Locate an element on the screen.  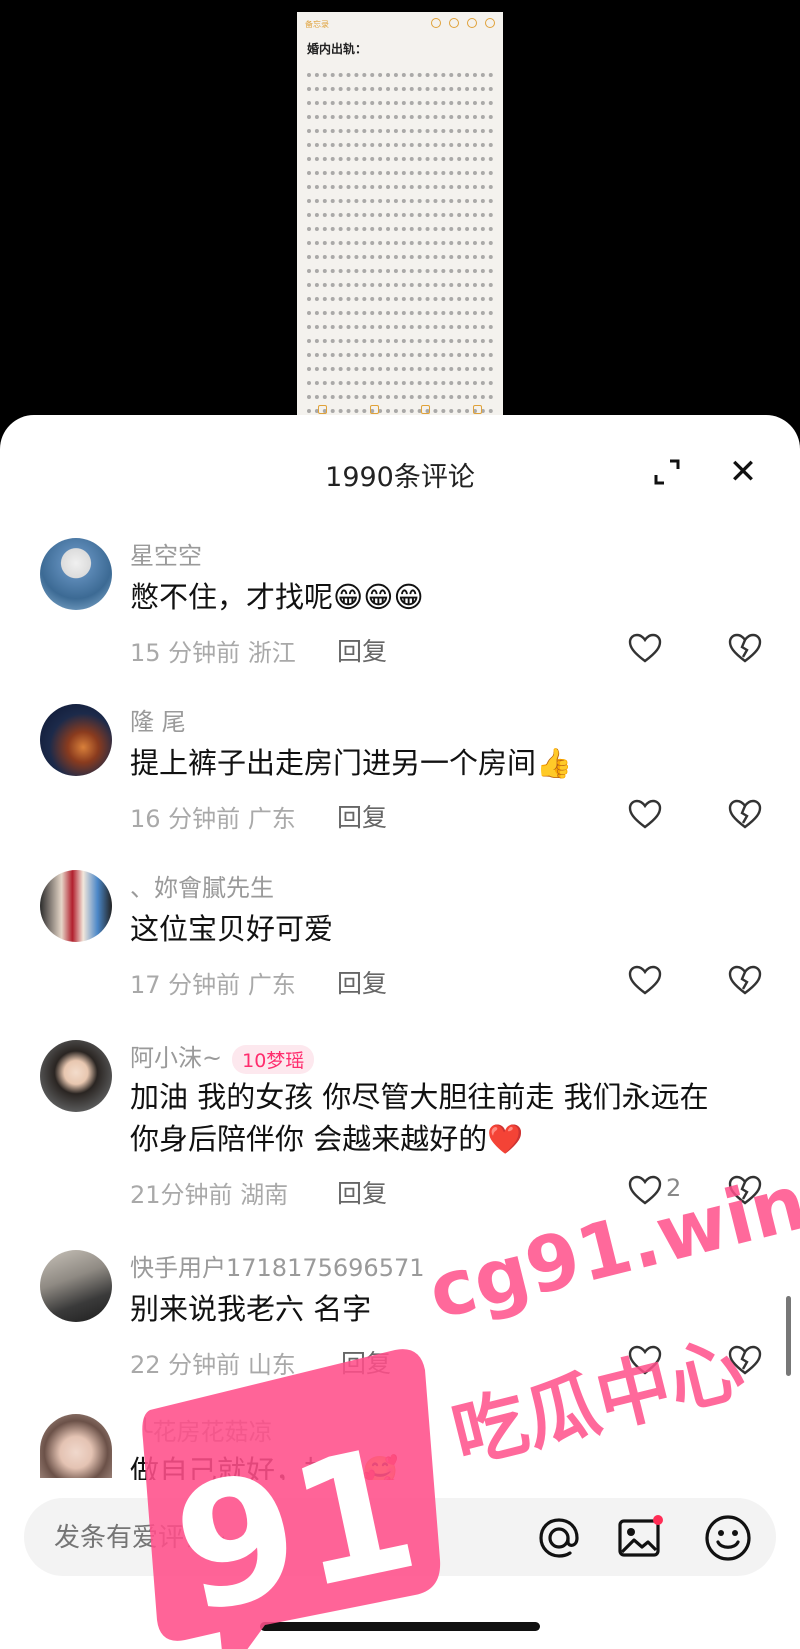
comment-input is located at coordinates (274, 1537).